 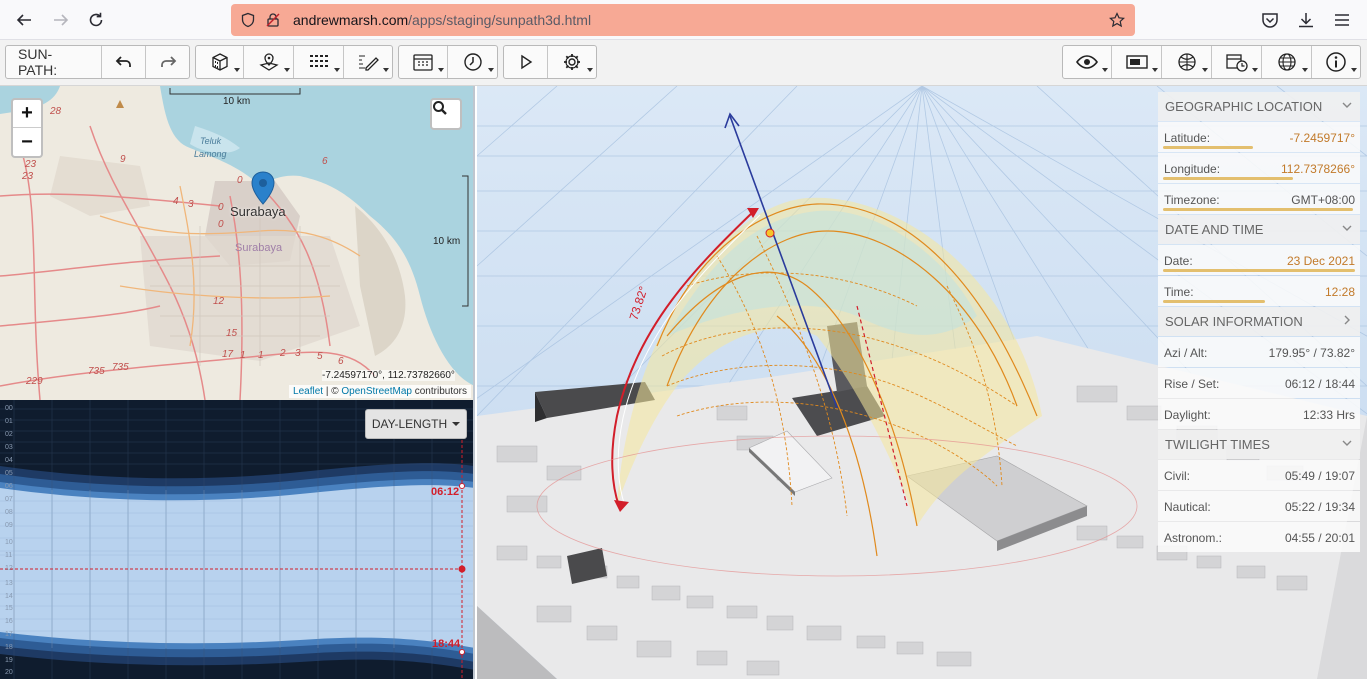 What do you see at coordinates (1228, 178) in the screenshot?
I see `longitude-slider` at bounding box center [1228, 178].